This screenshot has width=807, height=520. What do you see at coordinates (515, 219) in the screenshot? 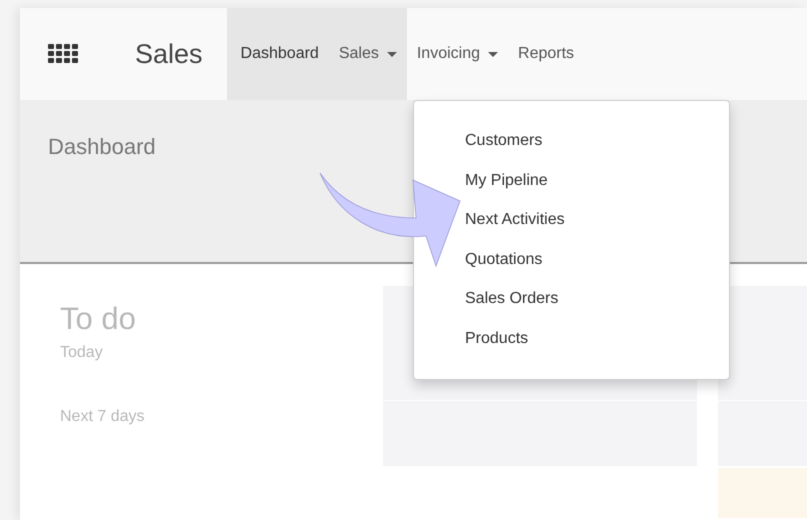
I see `dropdown-item: Next Activities` at bounding box center [515, 219].